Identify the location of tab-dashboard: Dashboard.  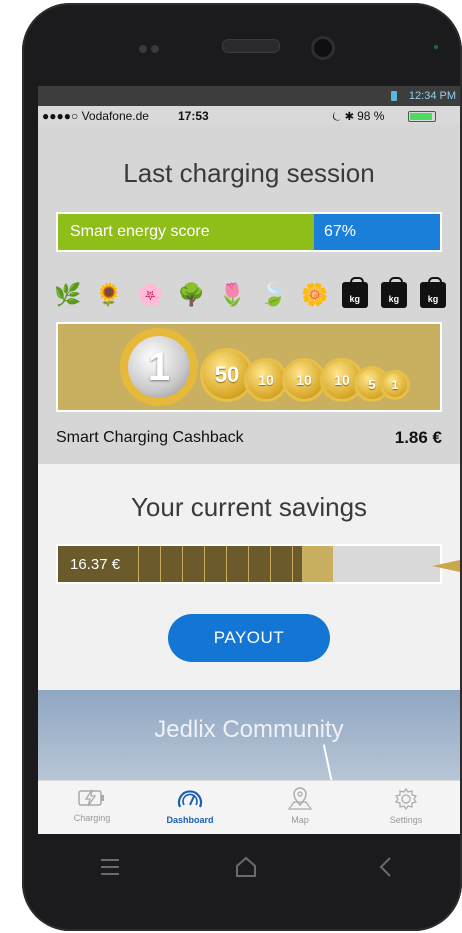
(190, 806).